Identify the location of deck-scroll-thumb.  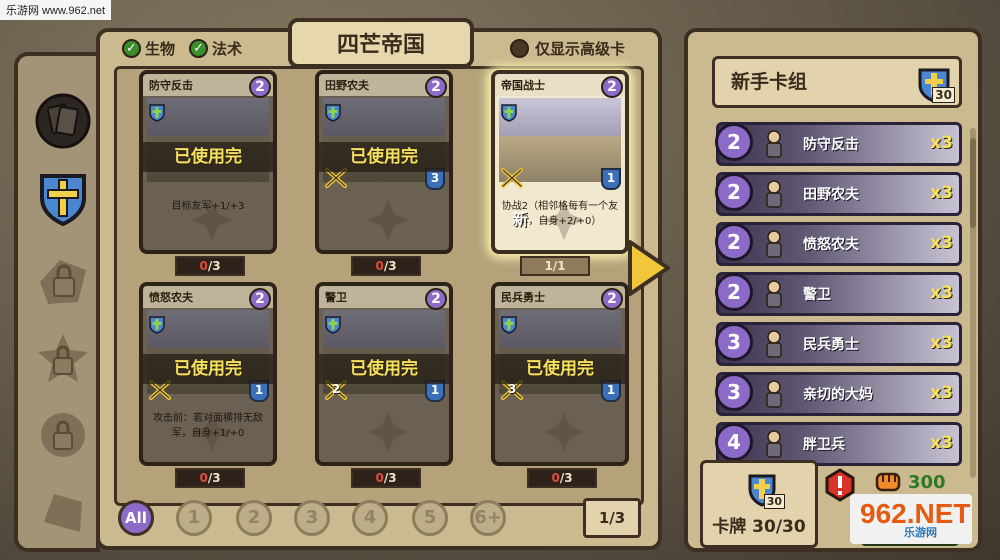
(973, 183).